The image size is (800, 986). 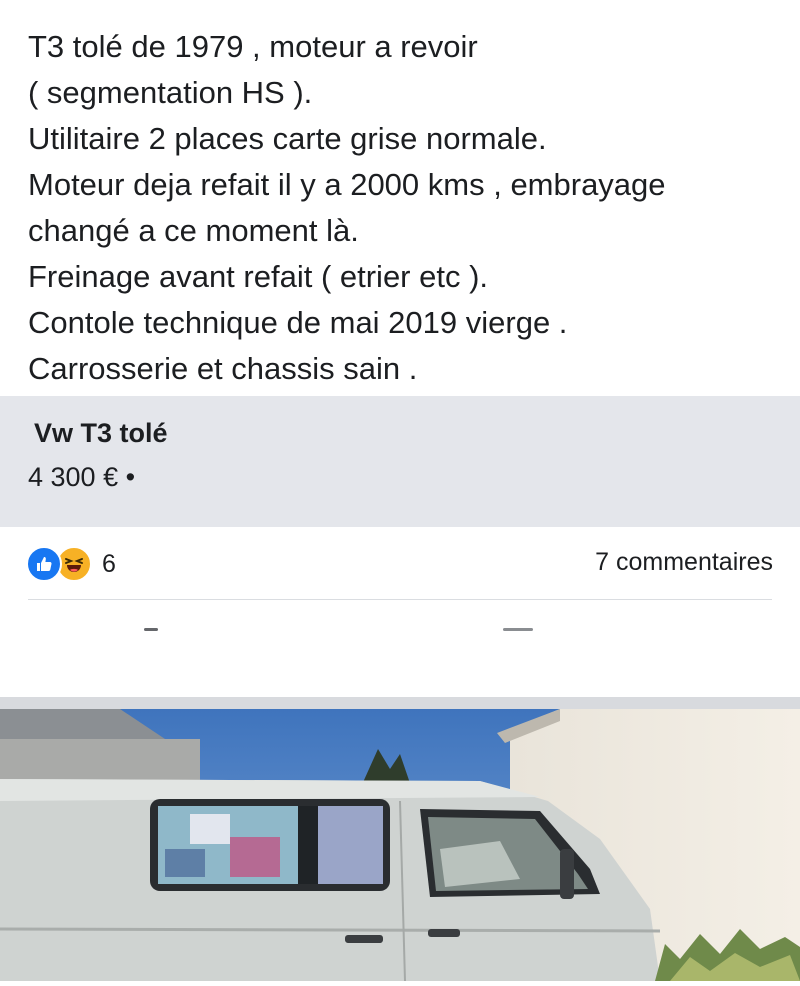 I want to click on comments-link: 7 commentaires, so click(x=684, y=562).